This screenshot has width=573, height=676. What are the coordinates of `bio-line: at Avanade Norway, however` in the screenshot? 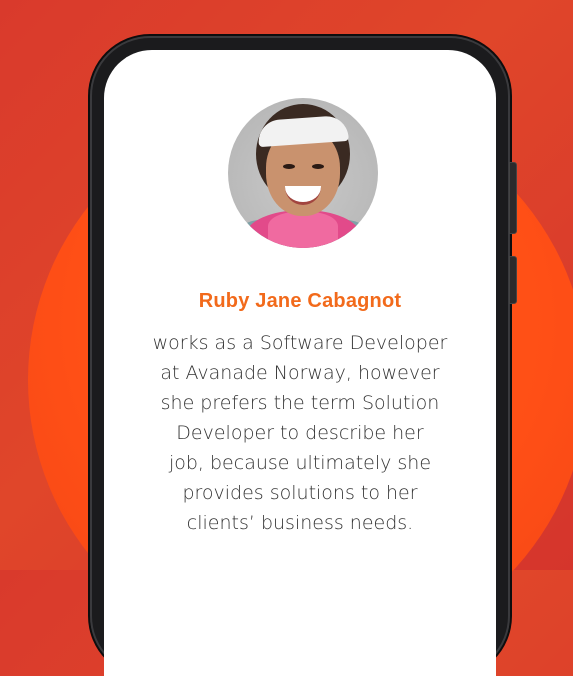 It's located at (300, 373).